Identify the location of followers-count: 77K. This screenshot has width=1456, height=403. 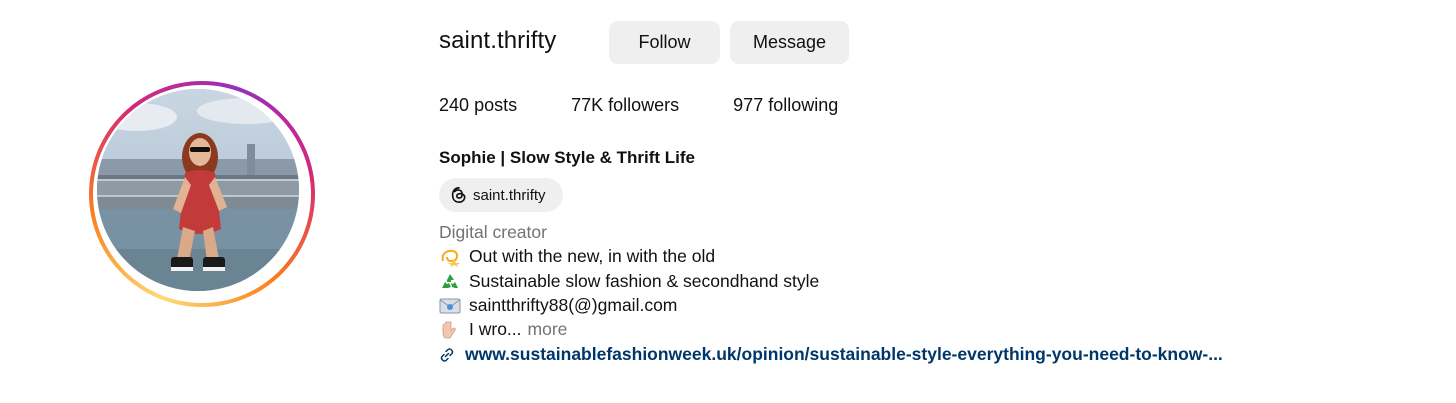
(587, 105).